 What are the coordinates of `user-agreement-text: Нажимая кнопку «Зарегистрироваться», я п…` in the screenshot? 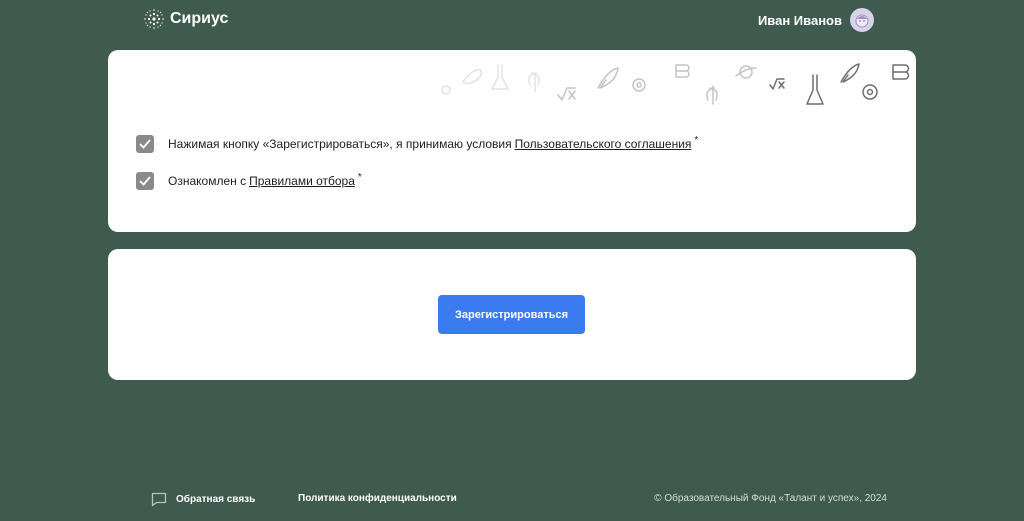 It's located at (340, 144).